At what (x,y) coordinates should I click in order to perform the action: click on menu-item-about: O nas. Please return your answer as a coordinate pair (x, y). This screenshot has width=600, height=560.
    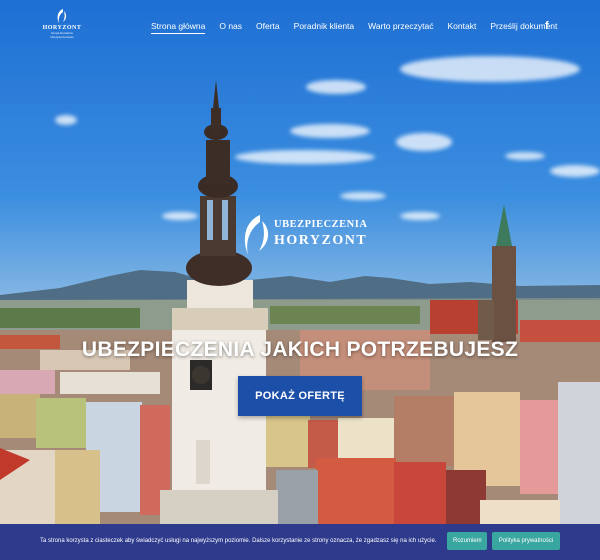
    Looking at the image, I should click on (230, 27).